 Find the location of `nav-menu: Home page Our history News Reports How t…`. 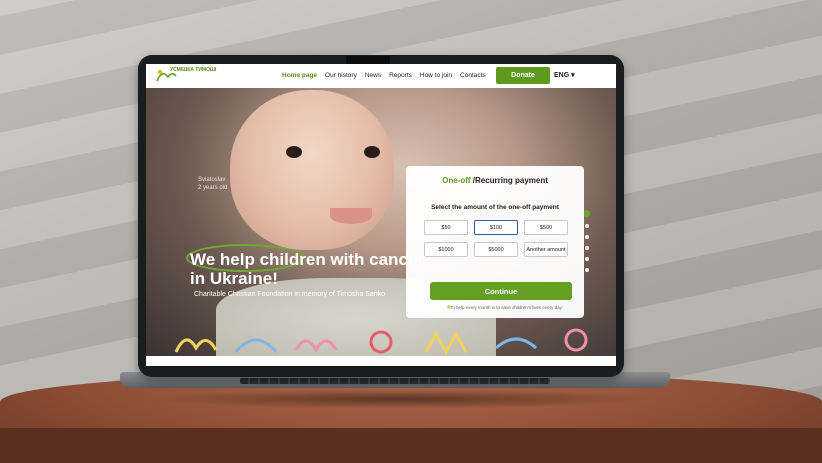

nav-menu: Home page Our history News Reports How t… is located at coordinates (384, 75).